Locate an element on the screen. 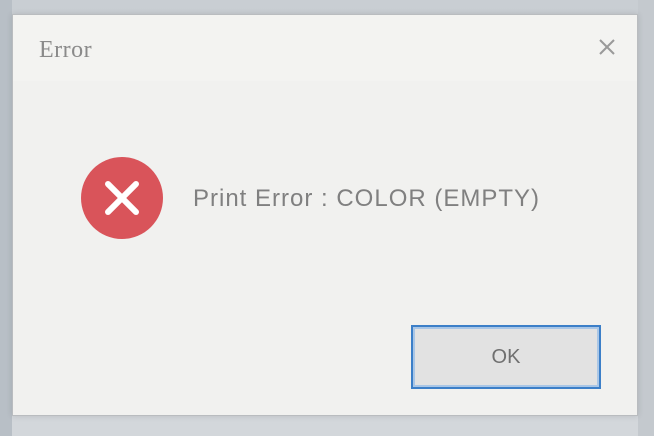 The width and height of the screenshot is (654, 436). error-icon is located at coordinates (122, 198).